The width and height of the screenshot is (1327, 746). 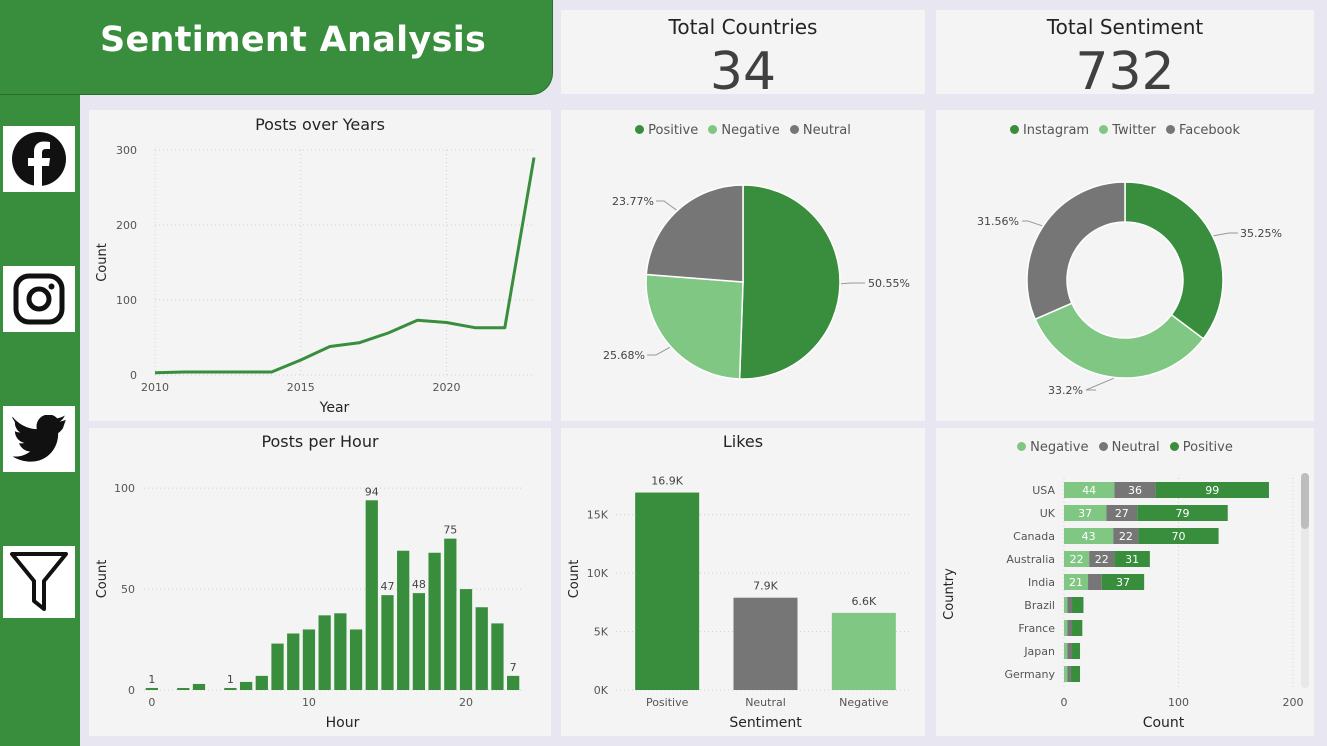 I want to click on data-label: 36, so click(x=1135, y=490).